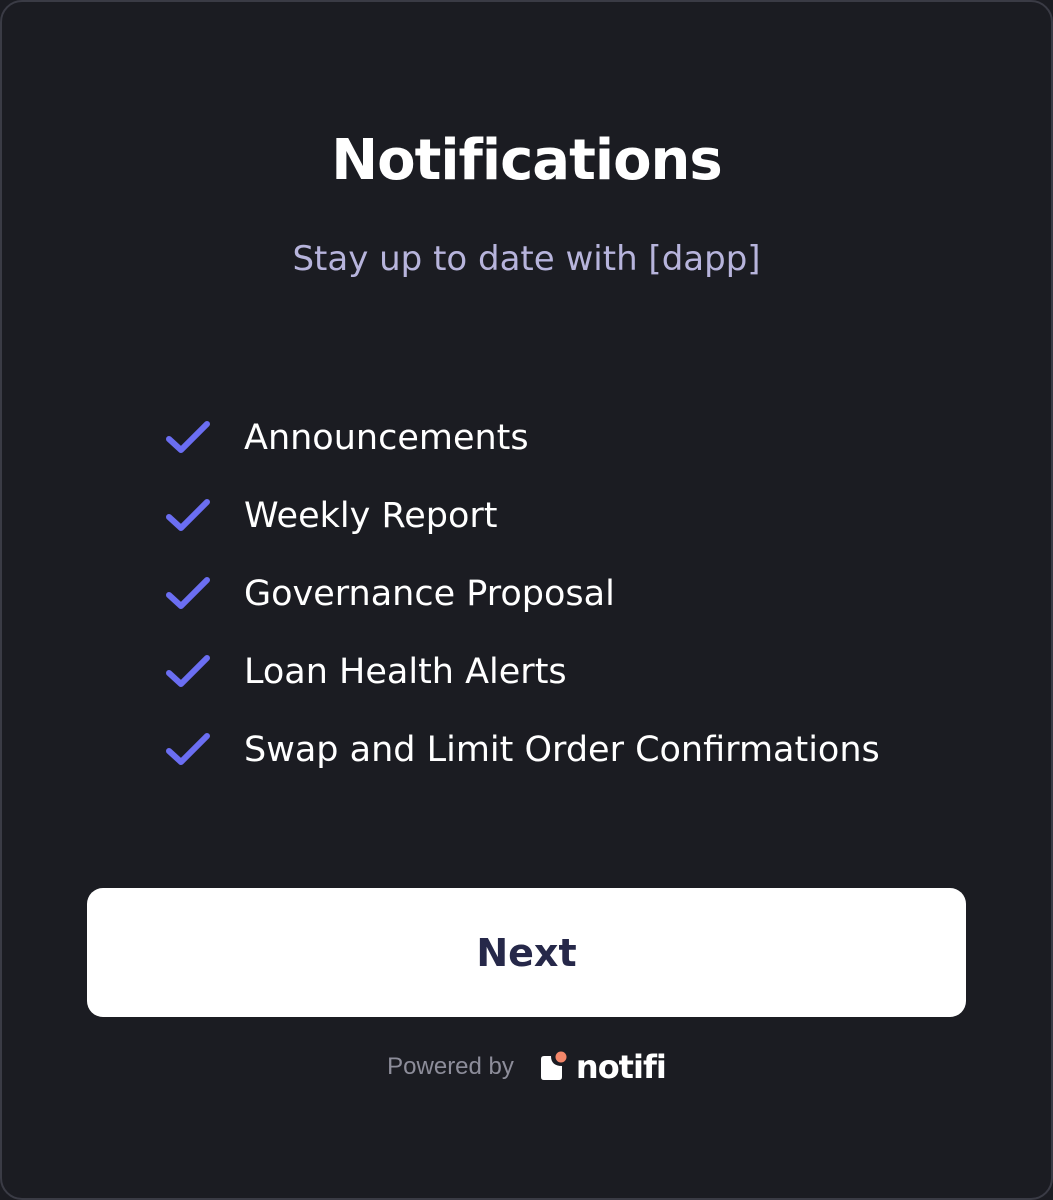 This screenshot has height=1200, width=1053. I want to click on feature-label: Governance Proposal, so click(429, 594).